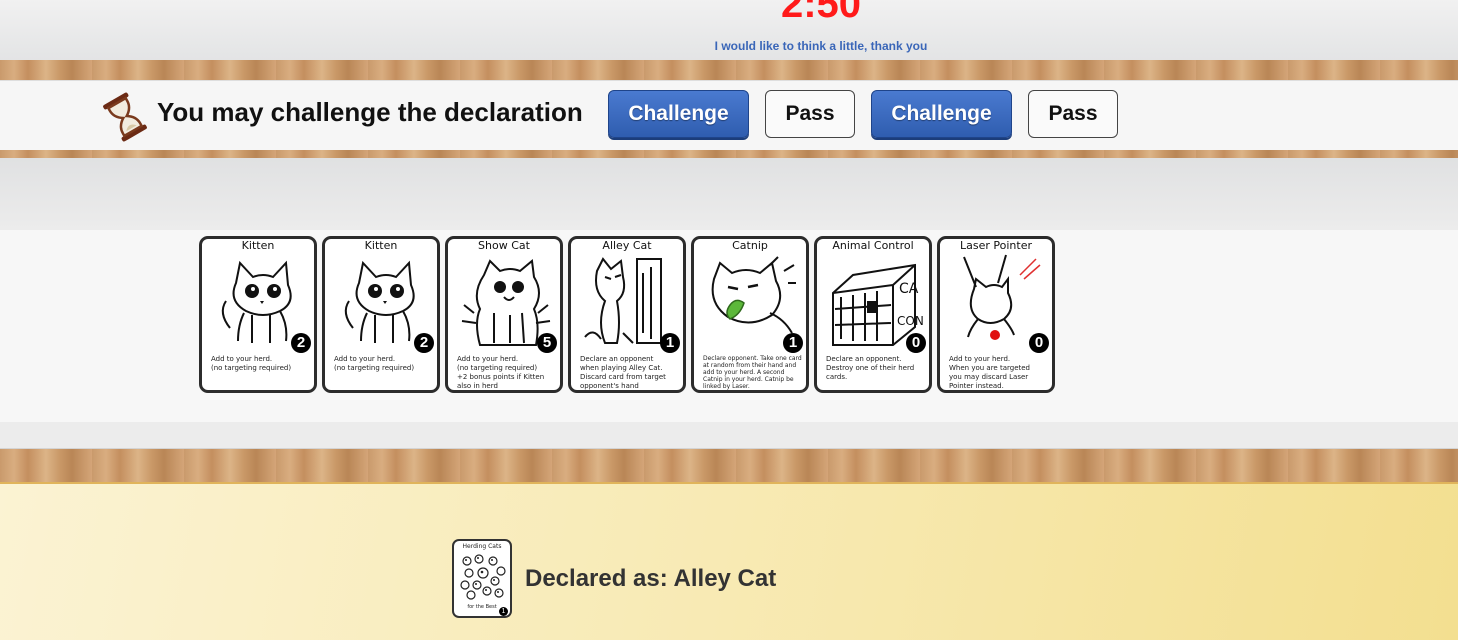 This screenshot has height=640, width=1458. I want to click on declared-as-label: Declared as: Alley Cat, so click(651, 578).